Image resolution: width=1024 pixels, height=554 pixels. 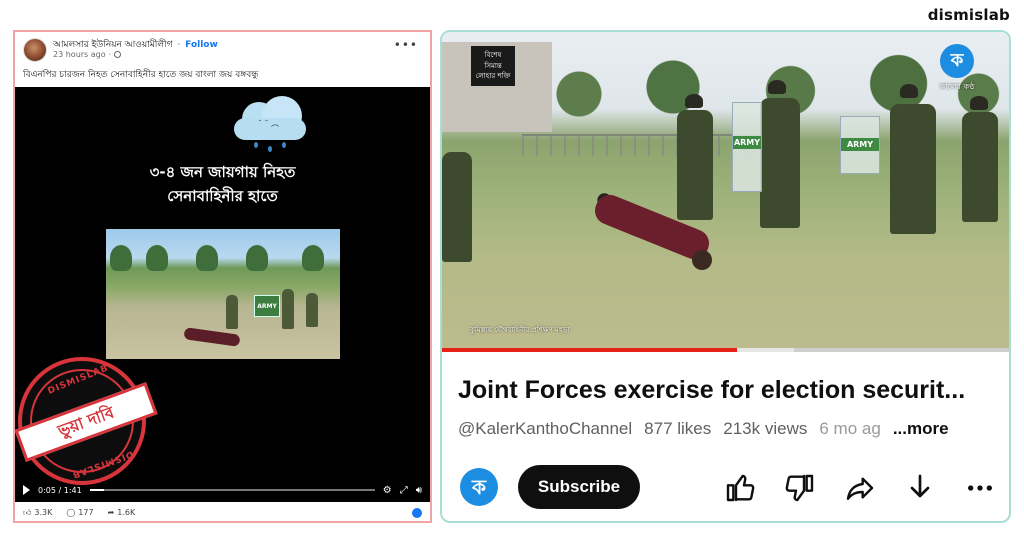 I want to click on comment-button: ◯ 177, so click(x=79, y=512).